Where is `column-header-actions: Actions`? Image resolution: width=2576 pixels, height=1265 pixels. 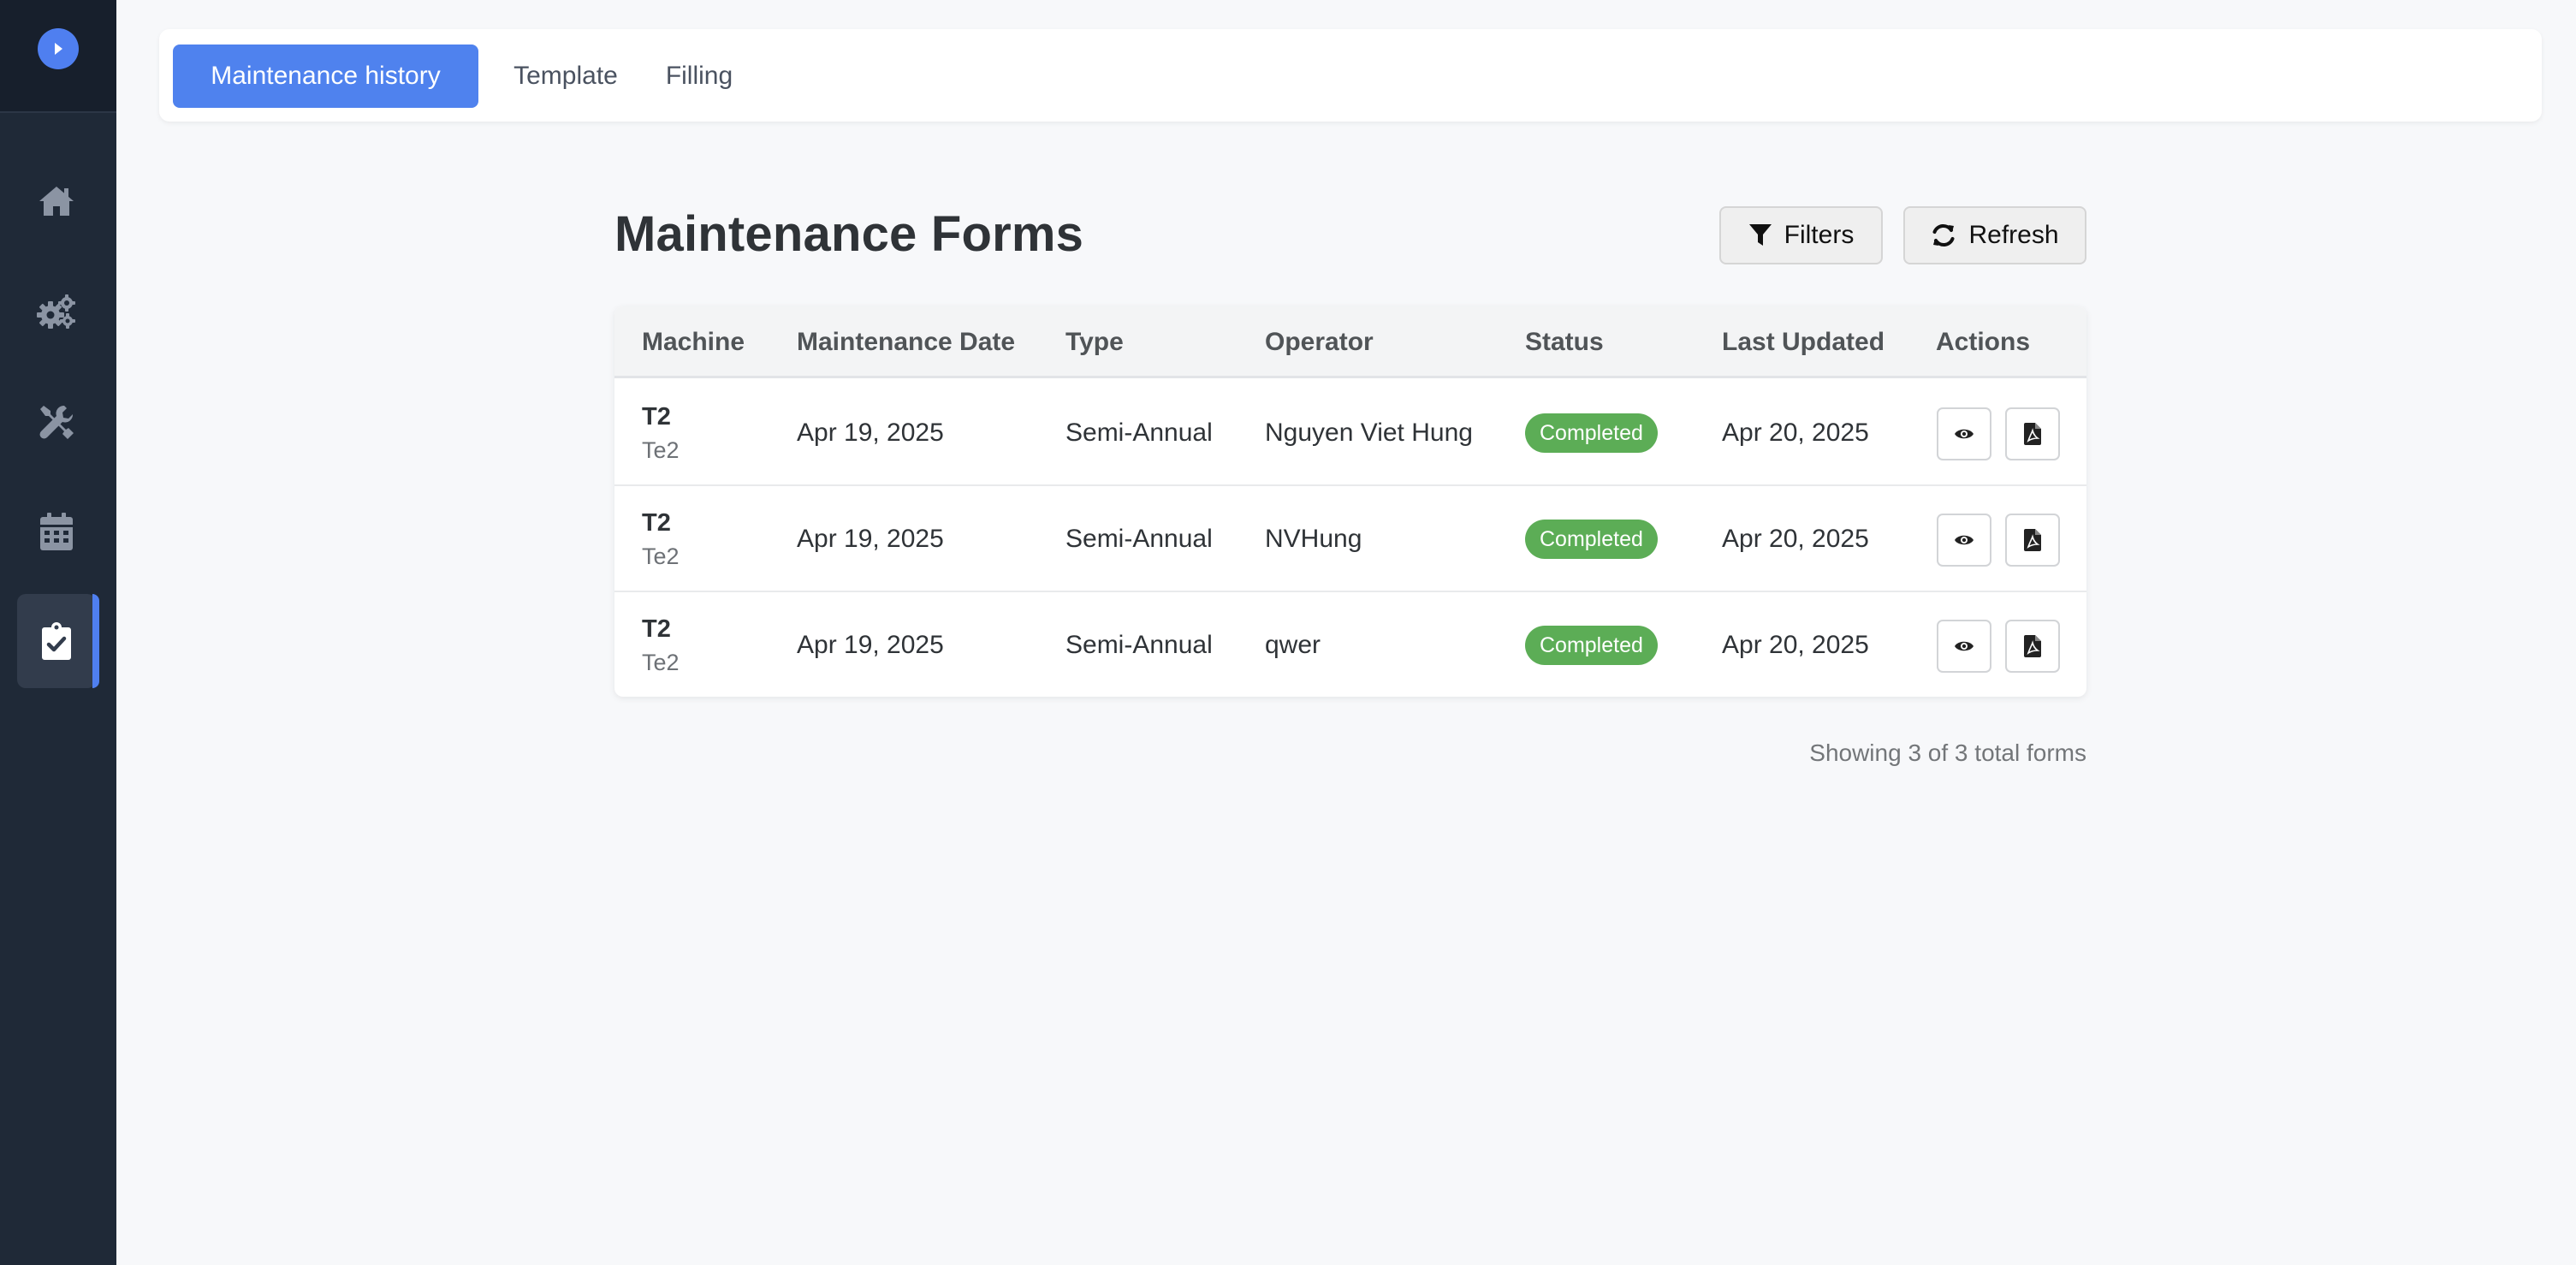 column-header-actions: Actions is located at coordinates (1983, 342).